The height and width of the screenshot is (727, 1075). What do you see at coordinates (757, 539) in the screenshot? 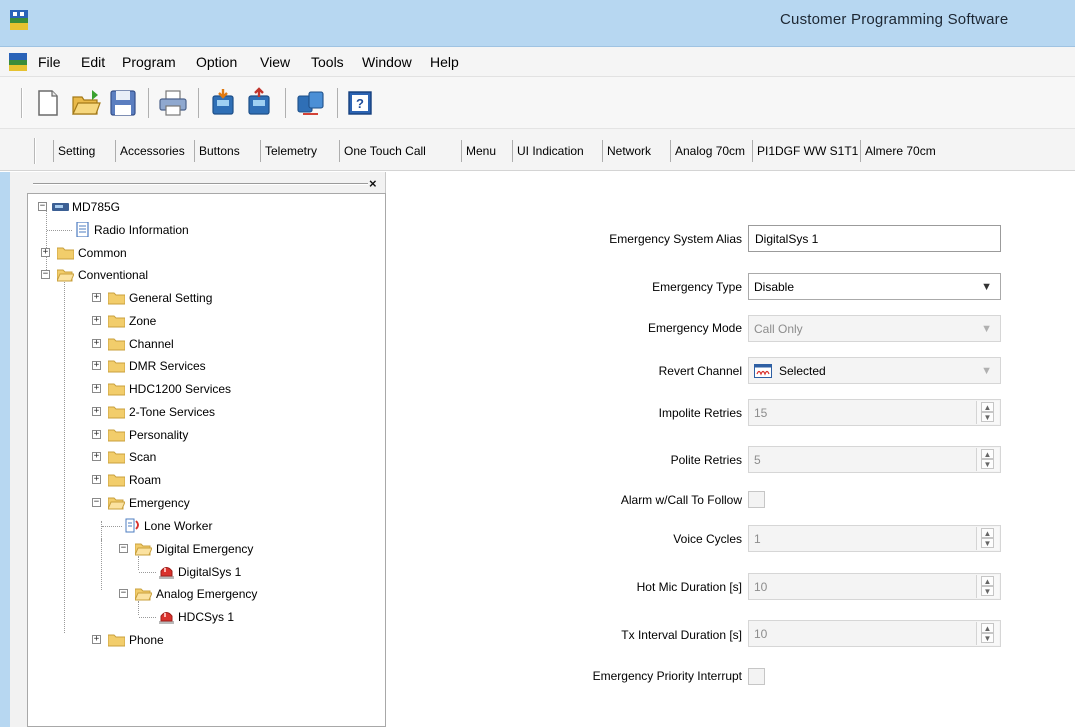
I see `voice-cycles-value: 1` at bounding box center [757, 539].